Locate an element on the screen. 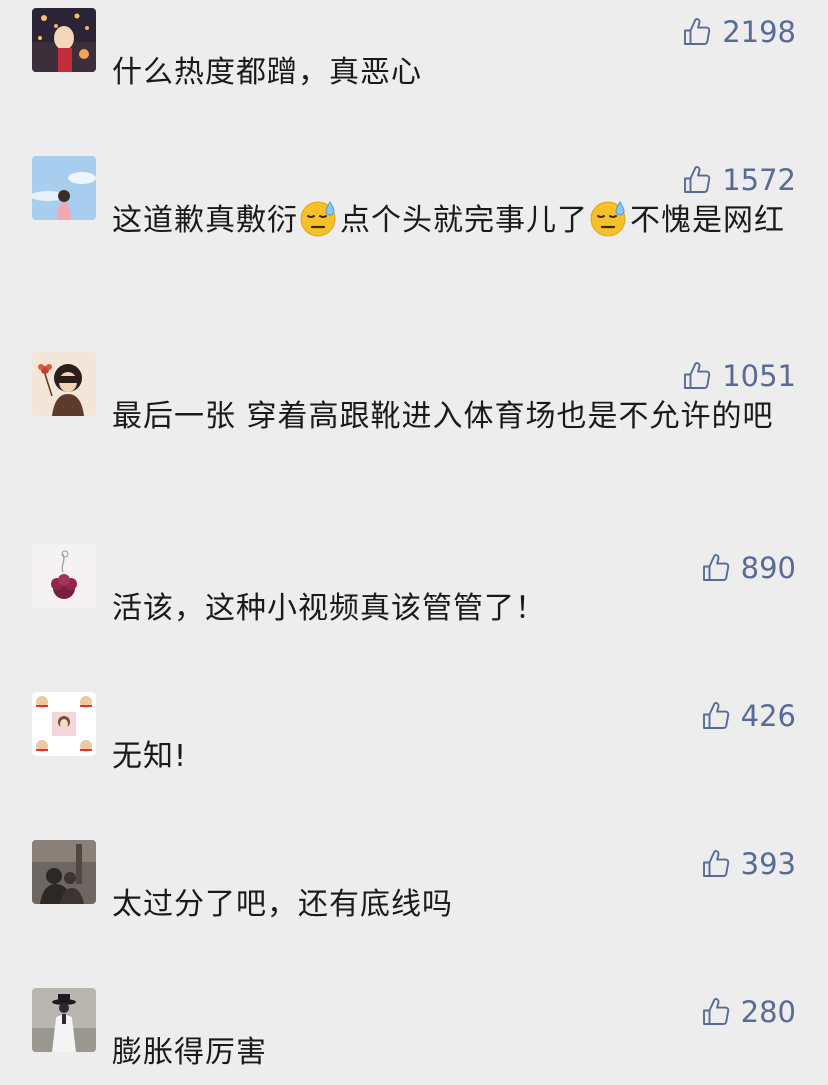 The width and height of the screenshot is (828, 1085). like-button: 890 is located at coordinates (748, 568).